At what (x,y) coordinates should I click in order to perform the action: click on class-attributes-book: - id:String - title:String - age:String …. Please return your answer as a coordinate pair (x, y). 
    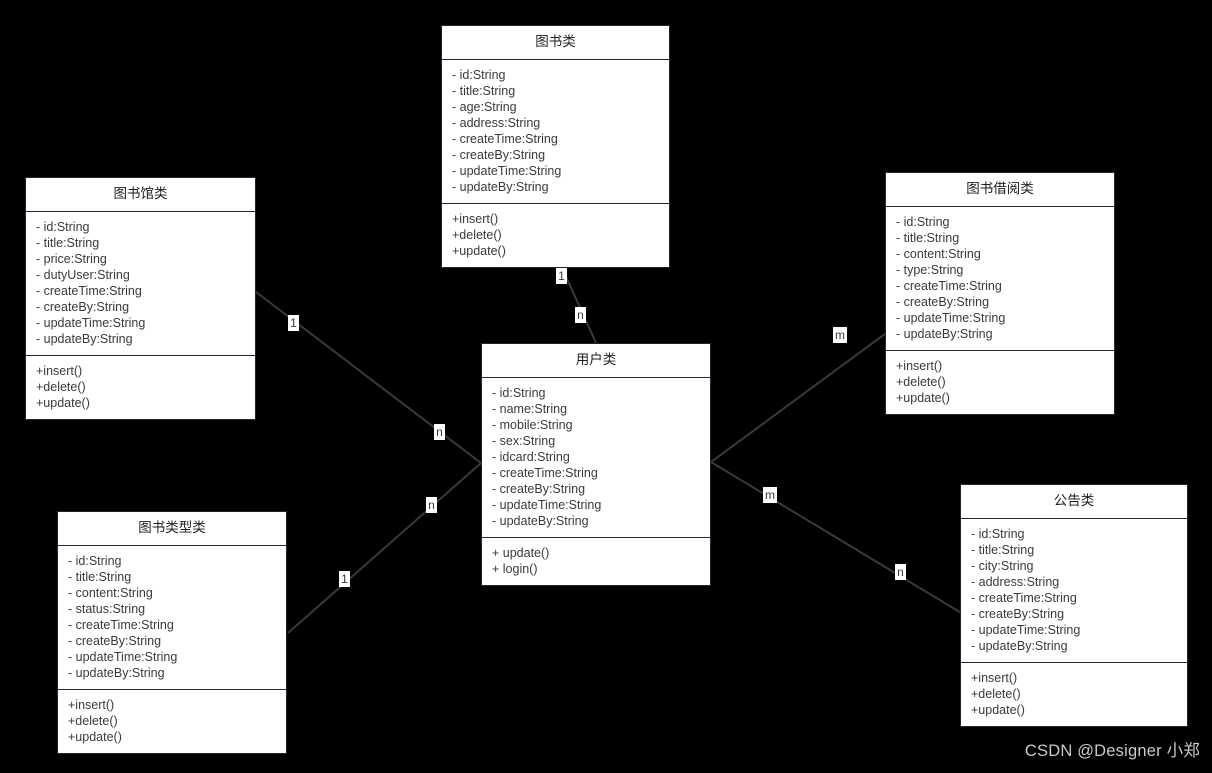
    Looking at the image, I should click on (555, 131).